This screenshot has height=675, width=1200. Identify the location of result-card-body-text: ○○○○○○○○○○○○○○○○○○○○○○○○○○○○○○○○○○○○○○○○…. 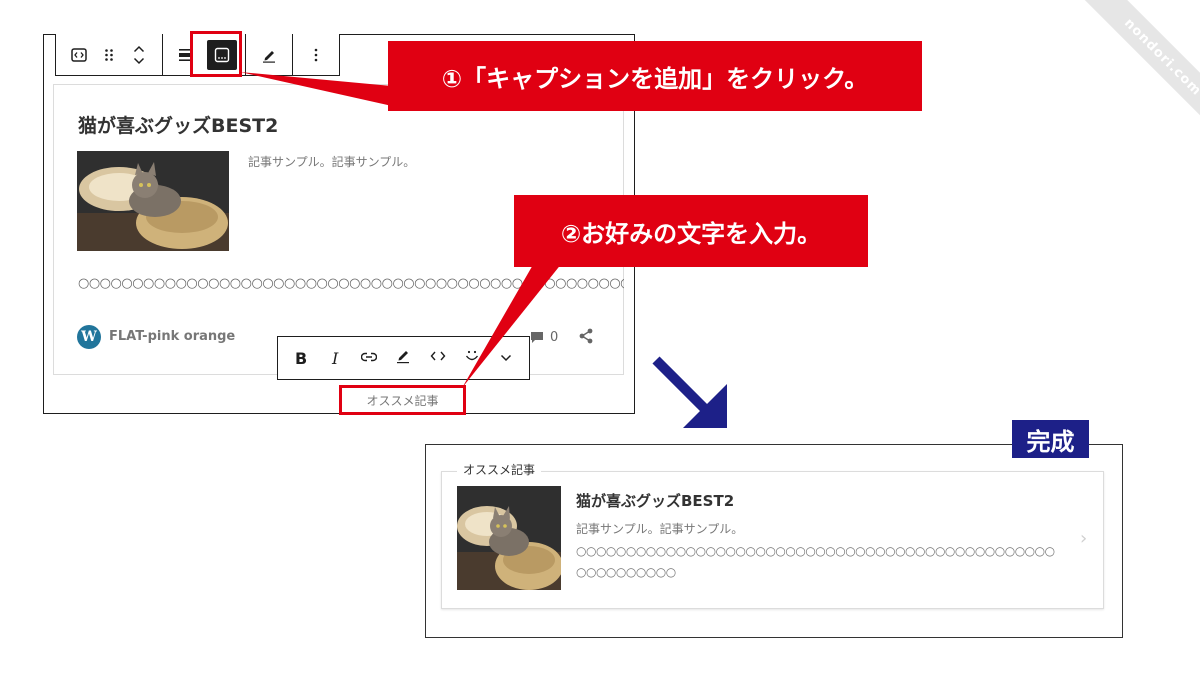
(815, 561).